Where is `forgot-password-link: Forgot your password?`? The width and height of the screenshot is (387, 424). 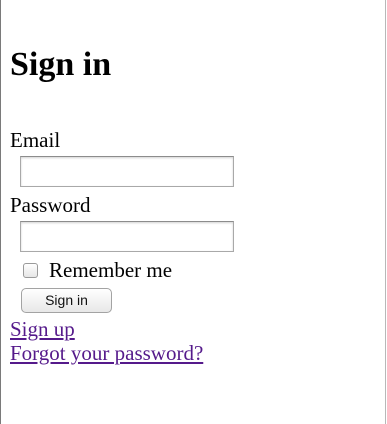 forgot-password-link: Forgot your password? is located at coordinates (190, 353).